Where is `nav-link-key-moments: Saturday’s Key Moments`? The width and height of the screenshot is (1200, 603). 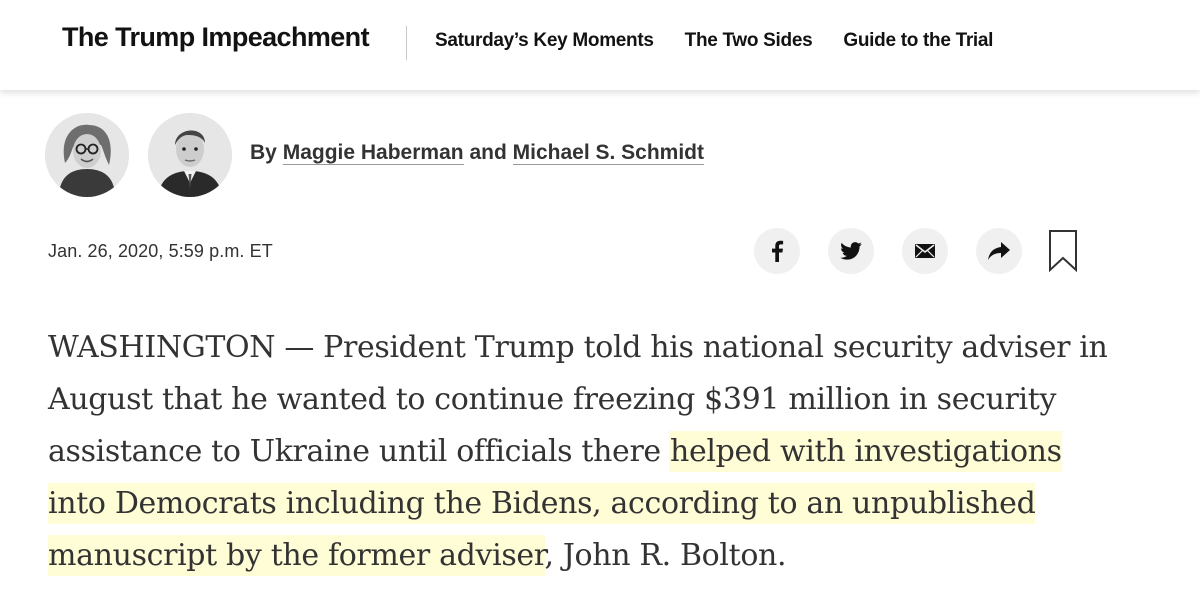
nav-link-key-moments: Saturday’s Key Moments is located at coordinates (544, 41).